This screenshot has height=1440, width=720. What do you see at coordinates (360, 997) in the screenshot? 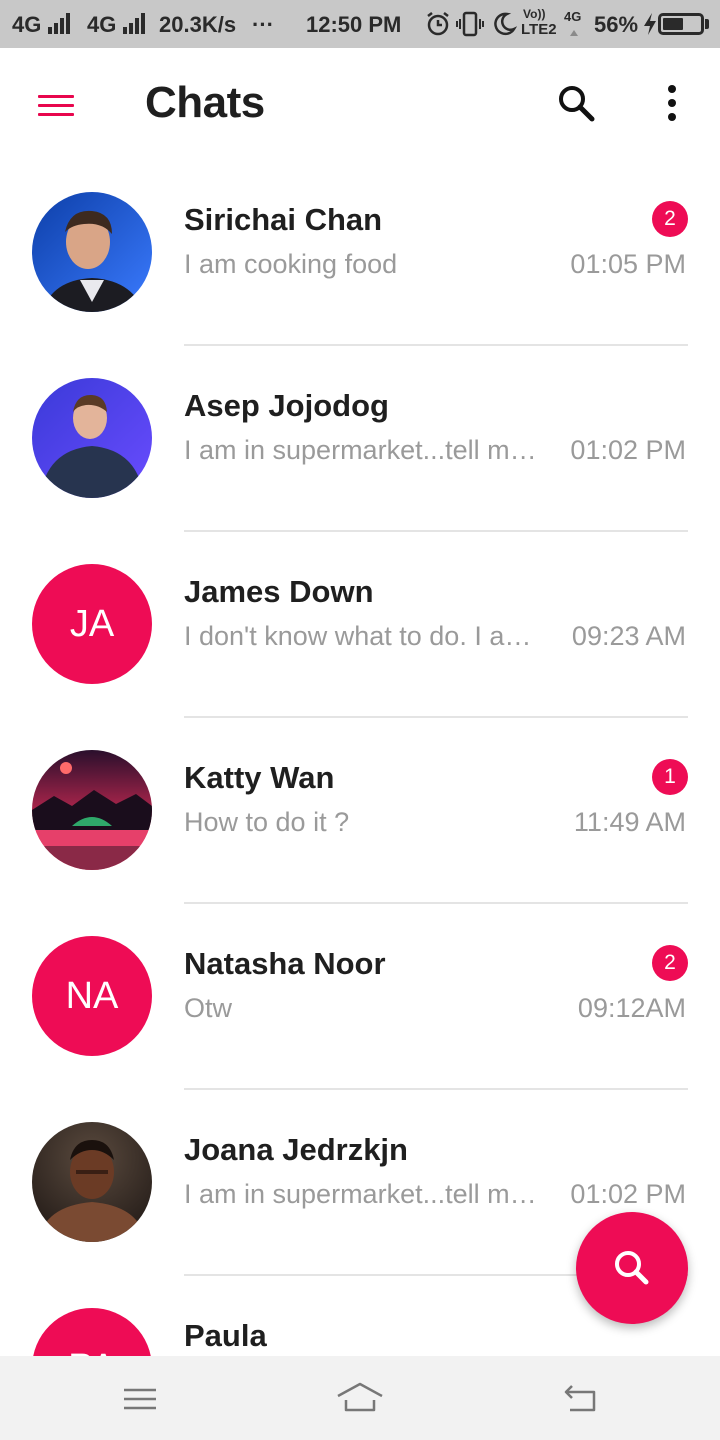
I see `chat-row-natasha-noor: NA Natasha Noor Otw 09:12AM 2` at bounding box center [360, 997].